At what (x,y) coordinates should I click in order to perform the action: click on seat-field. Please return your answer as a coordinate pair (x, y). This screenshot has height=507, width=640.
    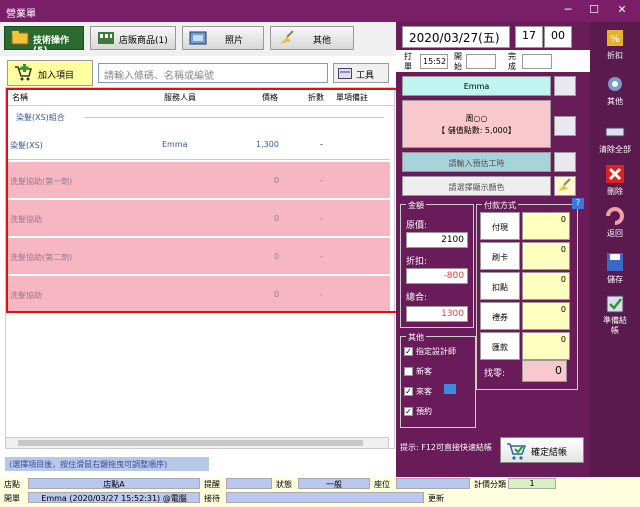
    Looking at the image, I should click on (433, 483).